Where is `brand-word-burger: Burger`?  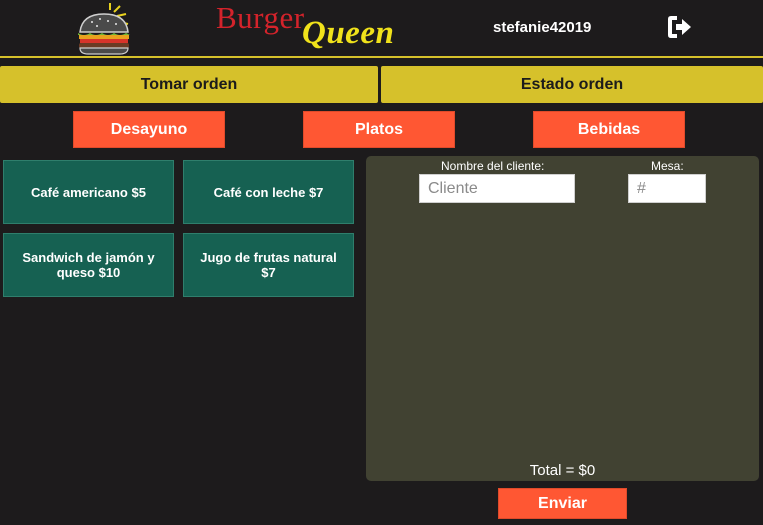
brand-word-burger: Burger is located at coordinates (260, 17).